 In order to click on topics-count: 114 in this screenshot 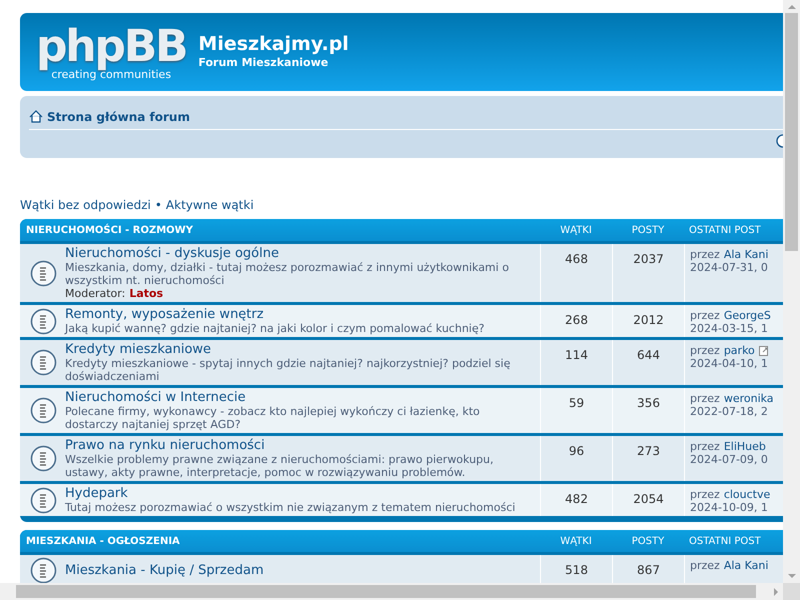, I will do `click(576, 356)`.